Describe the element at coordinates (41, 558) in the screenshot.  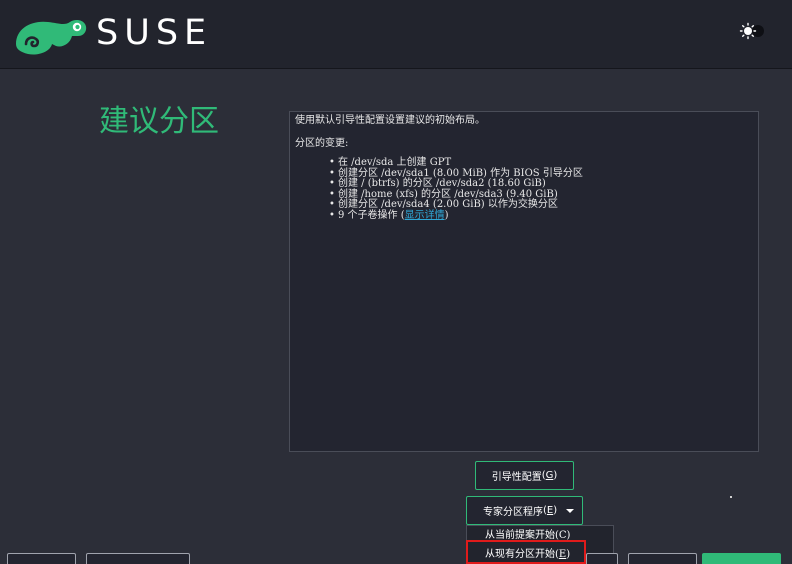
I see `help-button` at that location.